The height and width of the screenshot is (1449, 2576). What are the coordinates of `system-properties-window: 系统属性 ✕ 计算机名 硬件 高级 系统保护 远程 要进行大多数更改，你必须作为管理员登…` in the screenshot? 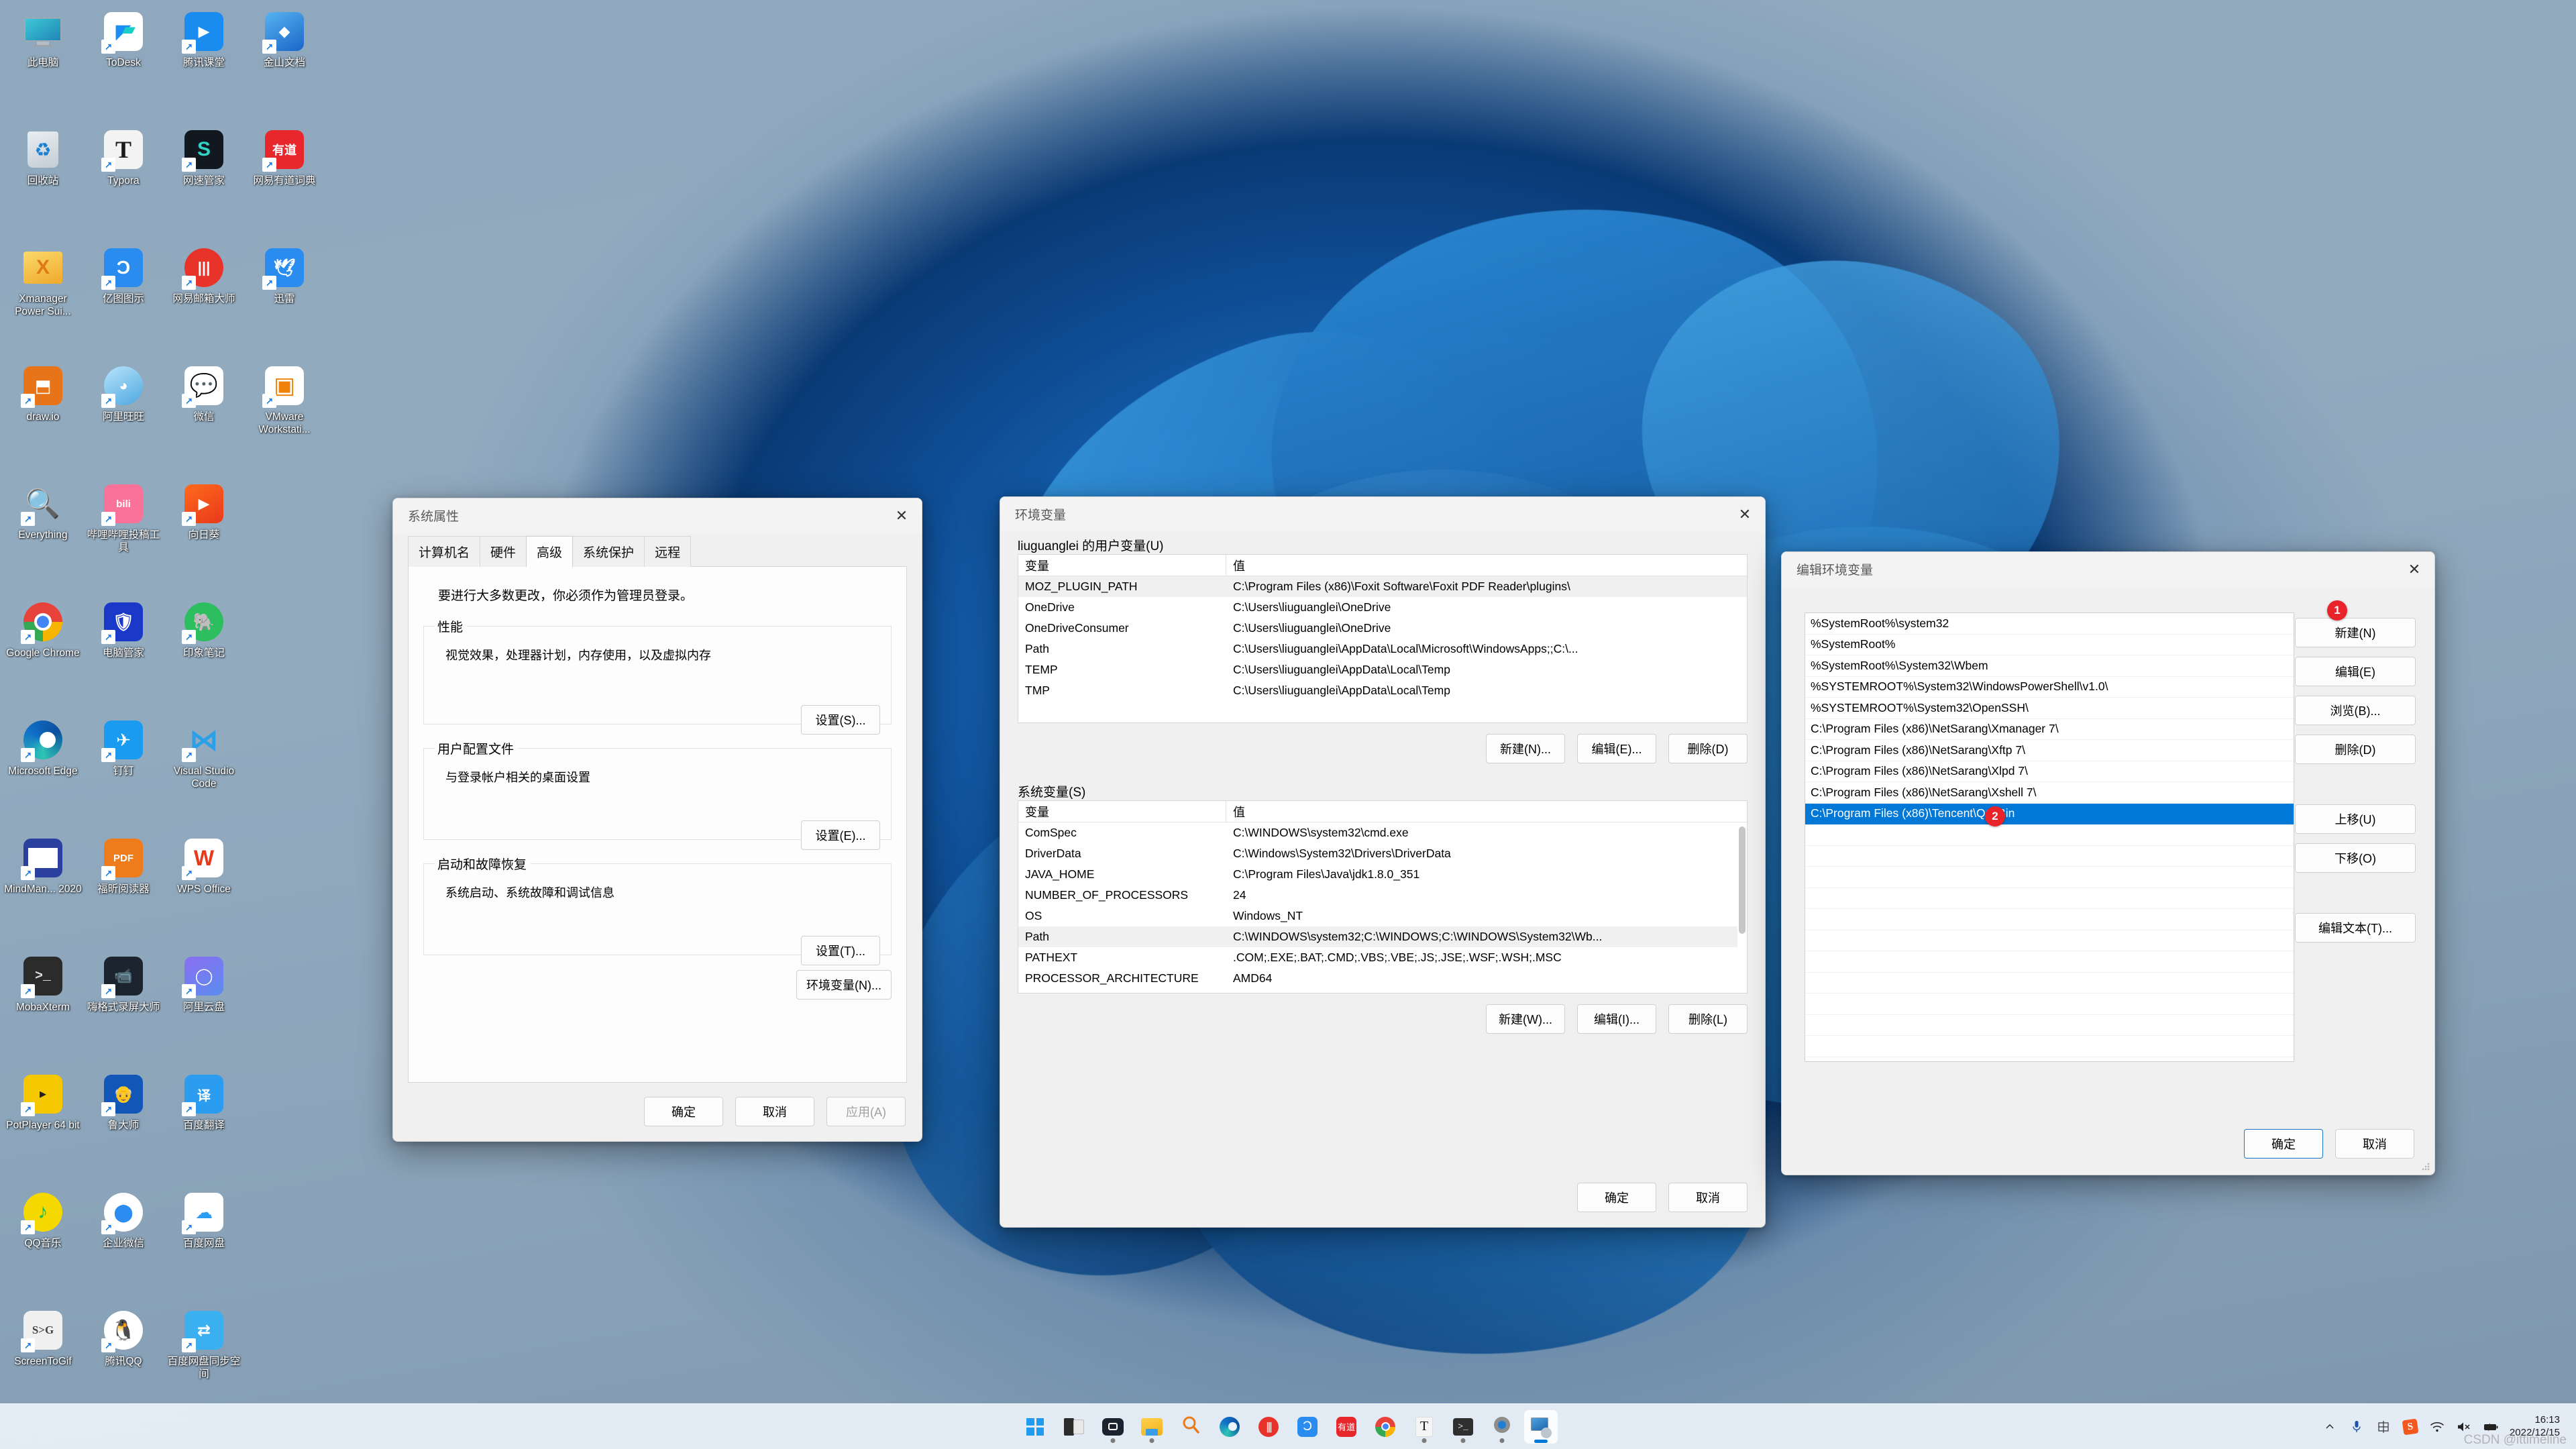 It's located at (657, 820).